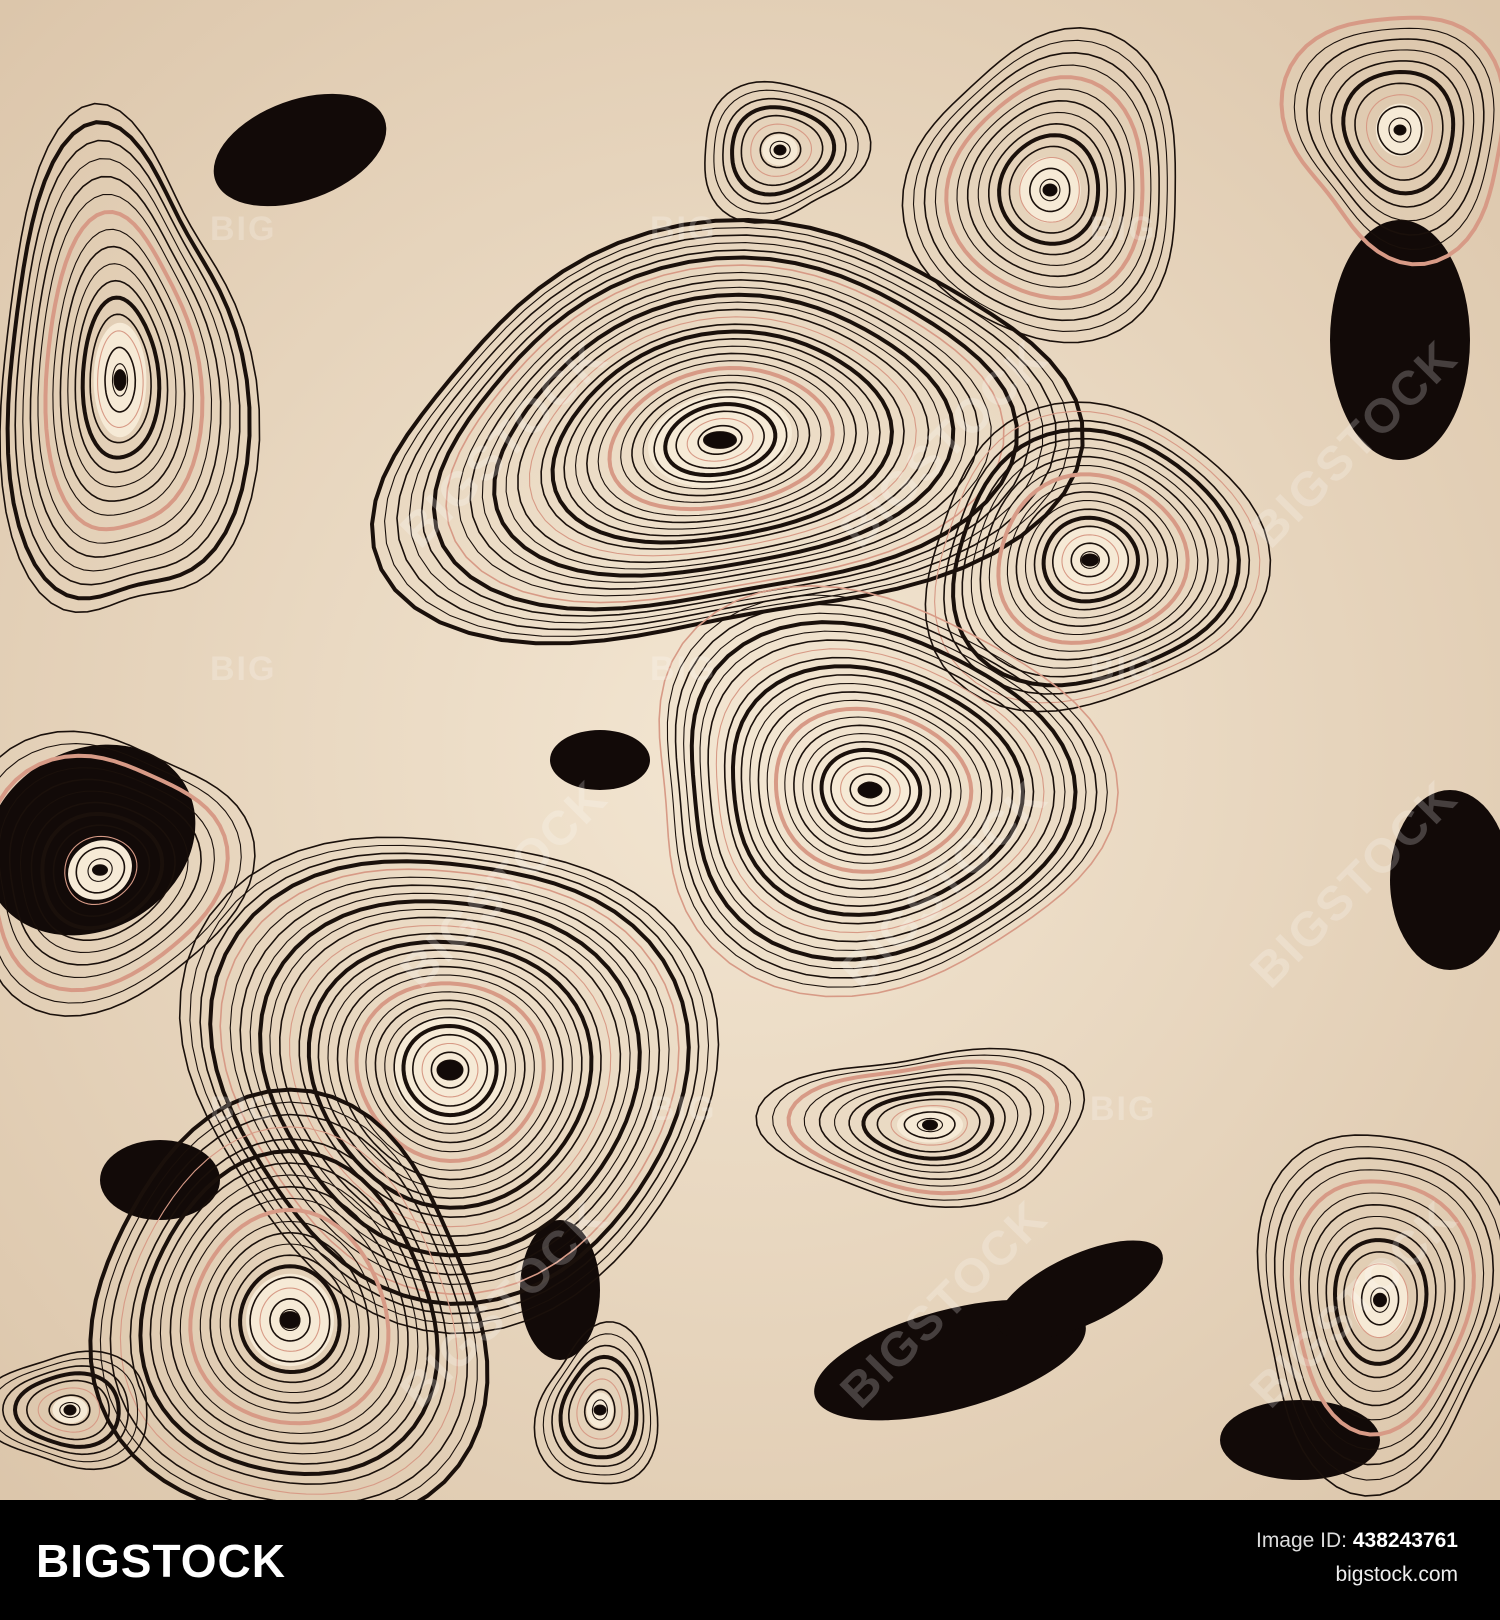  Describe the element at coordinates (1396, 1574) in the screenshot. I see `site-url: bigstock.com` at that location.